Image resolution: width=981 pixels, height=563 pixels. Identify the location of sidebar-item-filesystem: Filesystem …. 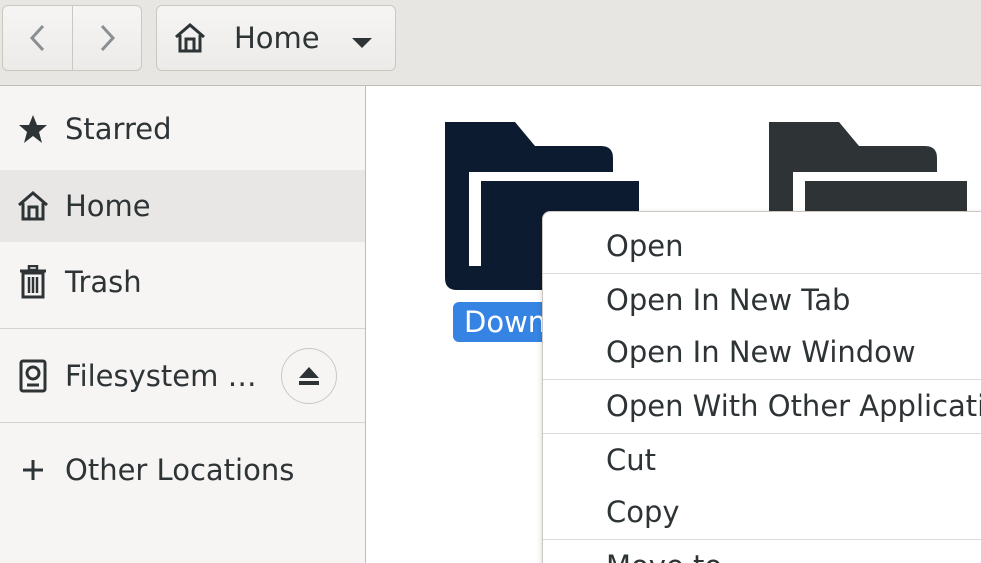
(182, 376).